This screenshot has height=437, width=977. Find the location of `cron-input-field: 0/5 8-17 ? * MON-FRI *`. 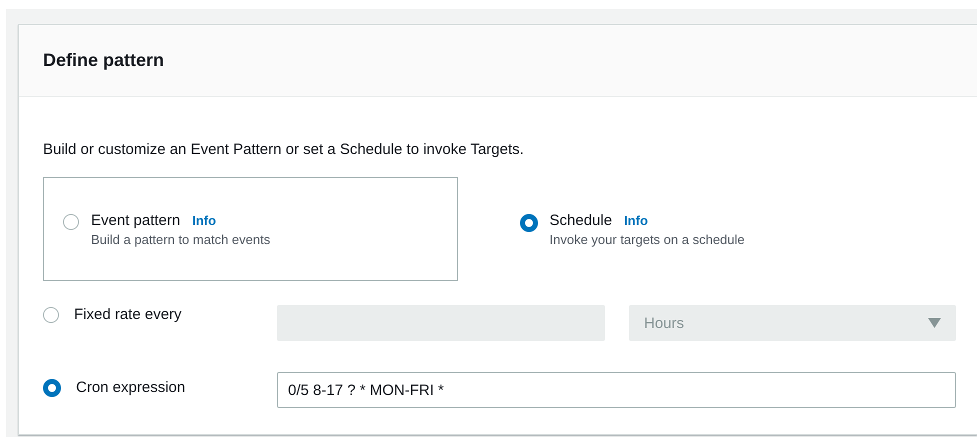

cron-input-field: 0/5 8-17 ? * MON-FRI * is located at coordinates (616, 390).